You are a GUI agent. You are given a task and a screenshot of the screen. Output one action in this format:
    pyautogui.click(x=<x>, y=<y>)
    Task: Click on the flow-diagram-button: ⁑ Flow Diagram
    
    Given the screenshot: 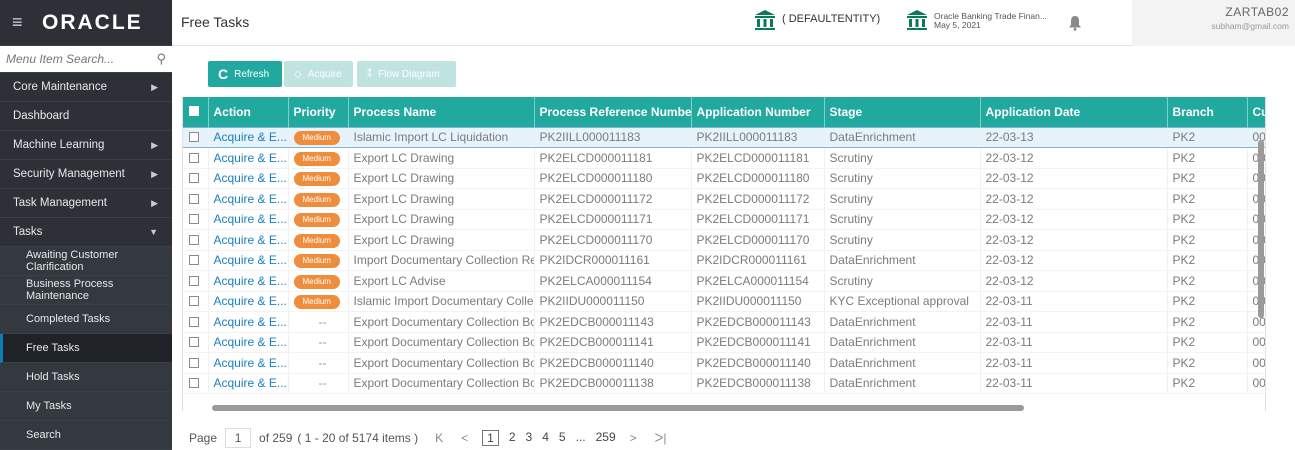 What is the action you would take?
    pyautogui.click(x=406, y=74)
    